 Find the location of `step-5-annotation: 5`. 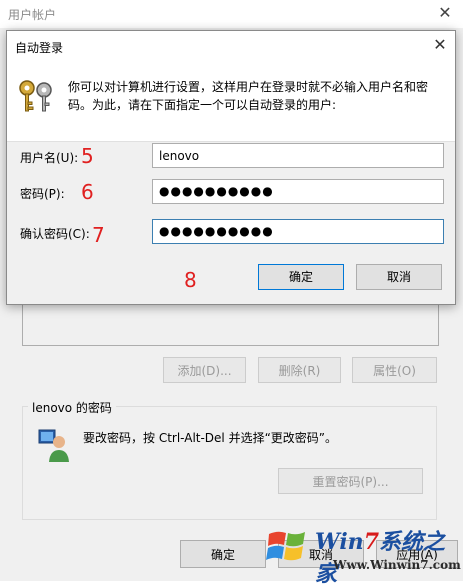

step-5-annotation: 5 is located at coordinates (87, 156).